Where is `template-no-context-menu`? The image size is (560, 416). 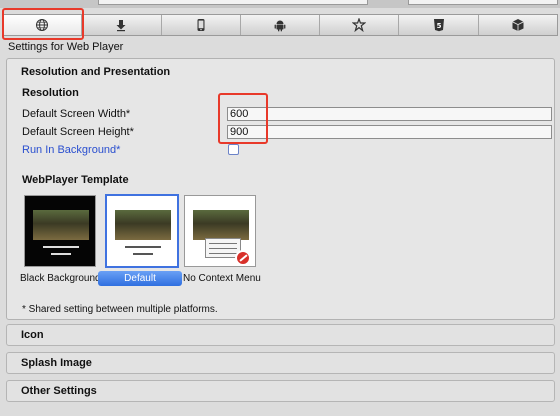 template-no-context-menu is located at coordinates (220, 231).